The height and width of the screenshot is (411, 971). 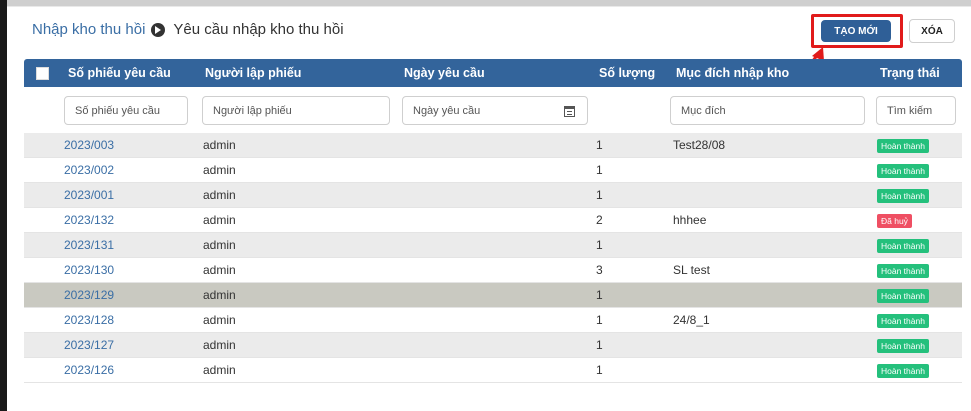 I want to click on table-row: 2023/127 admin 1 Hoàn thành, so click(x=493, y=345).